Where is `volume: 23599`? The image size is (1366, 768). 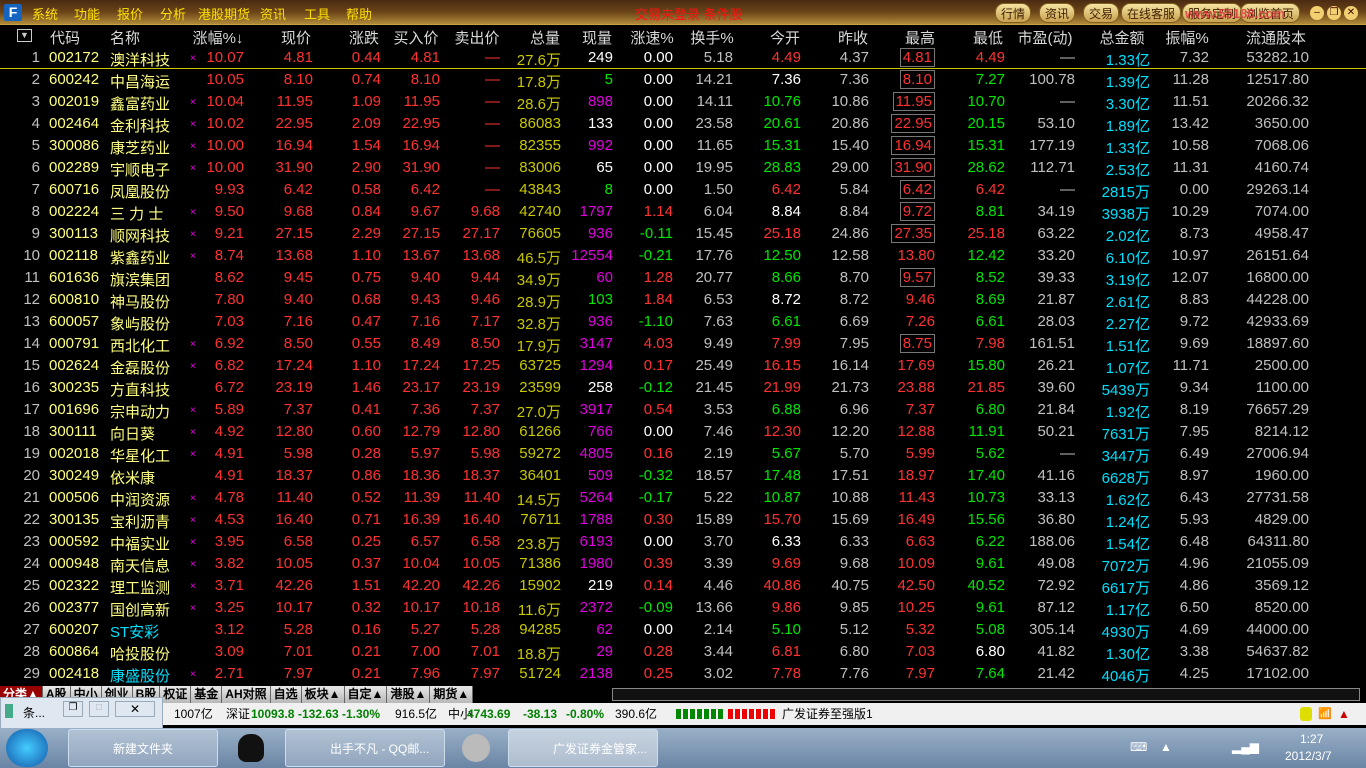
volume: 23599 is located at coordinates (540, 387).